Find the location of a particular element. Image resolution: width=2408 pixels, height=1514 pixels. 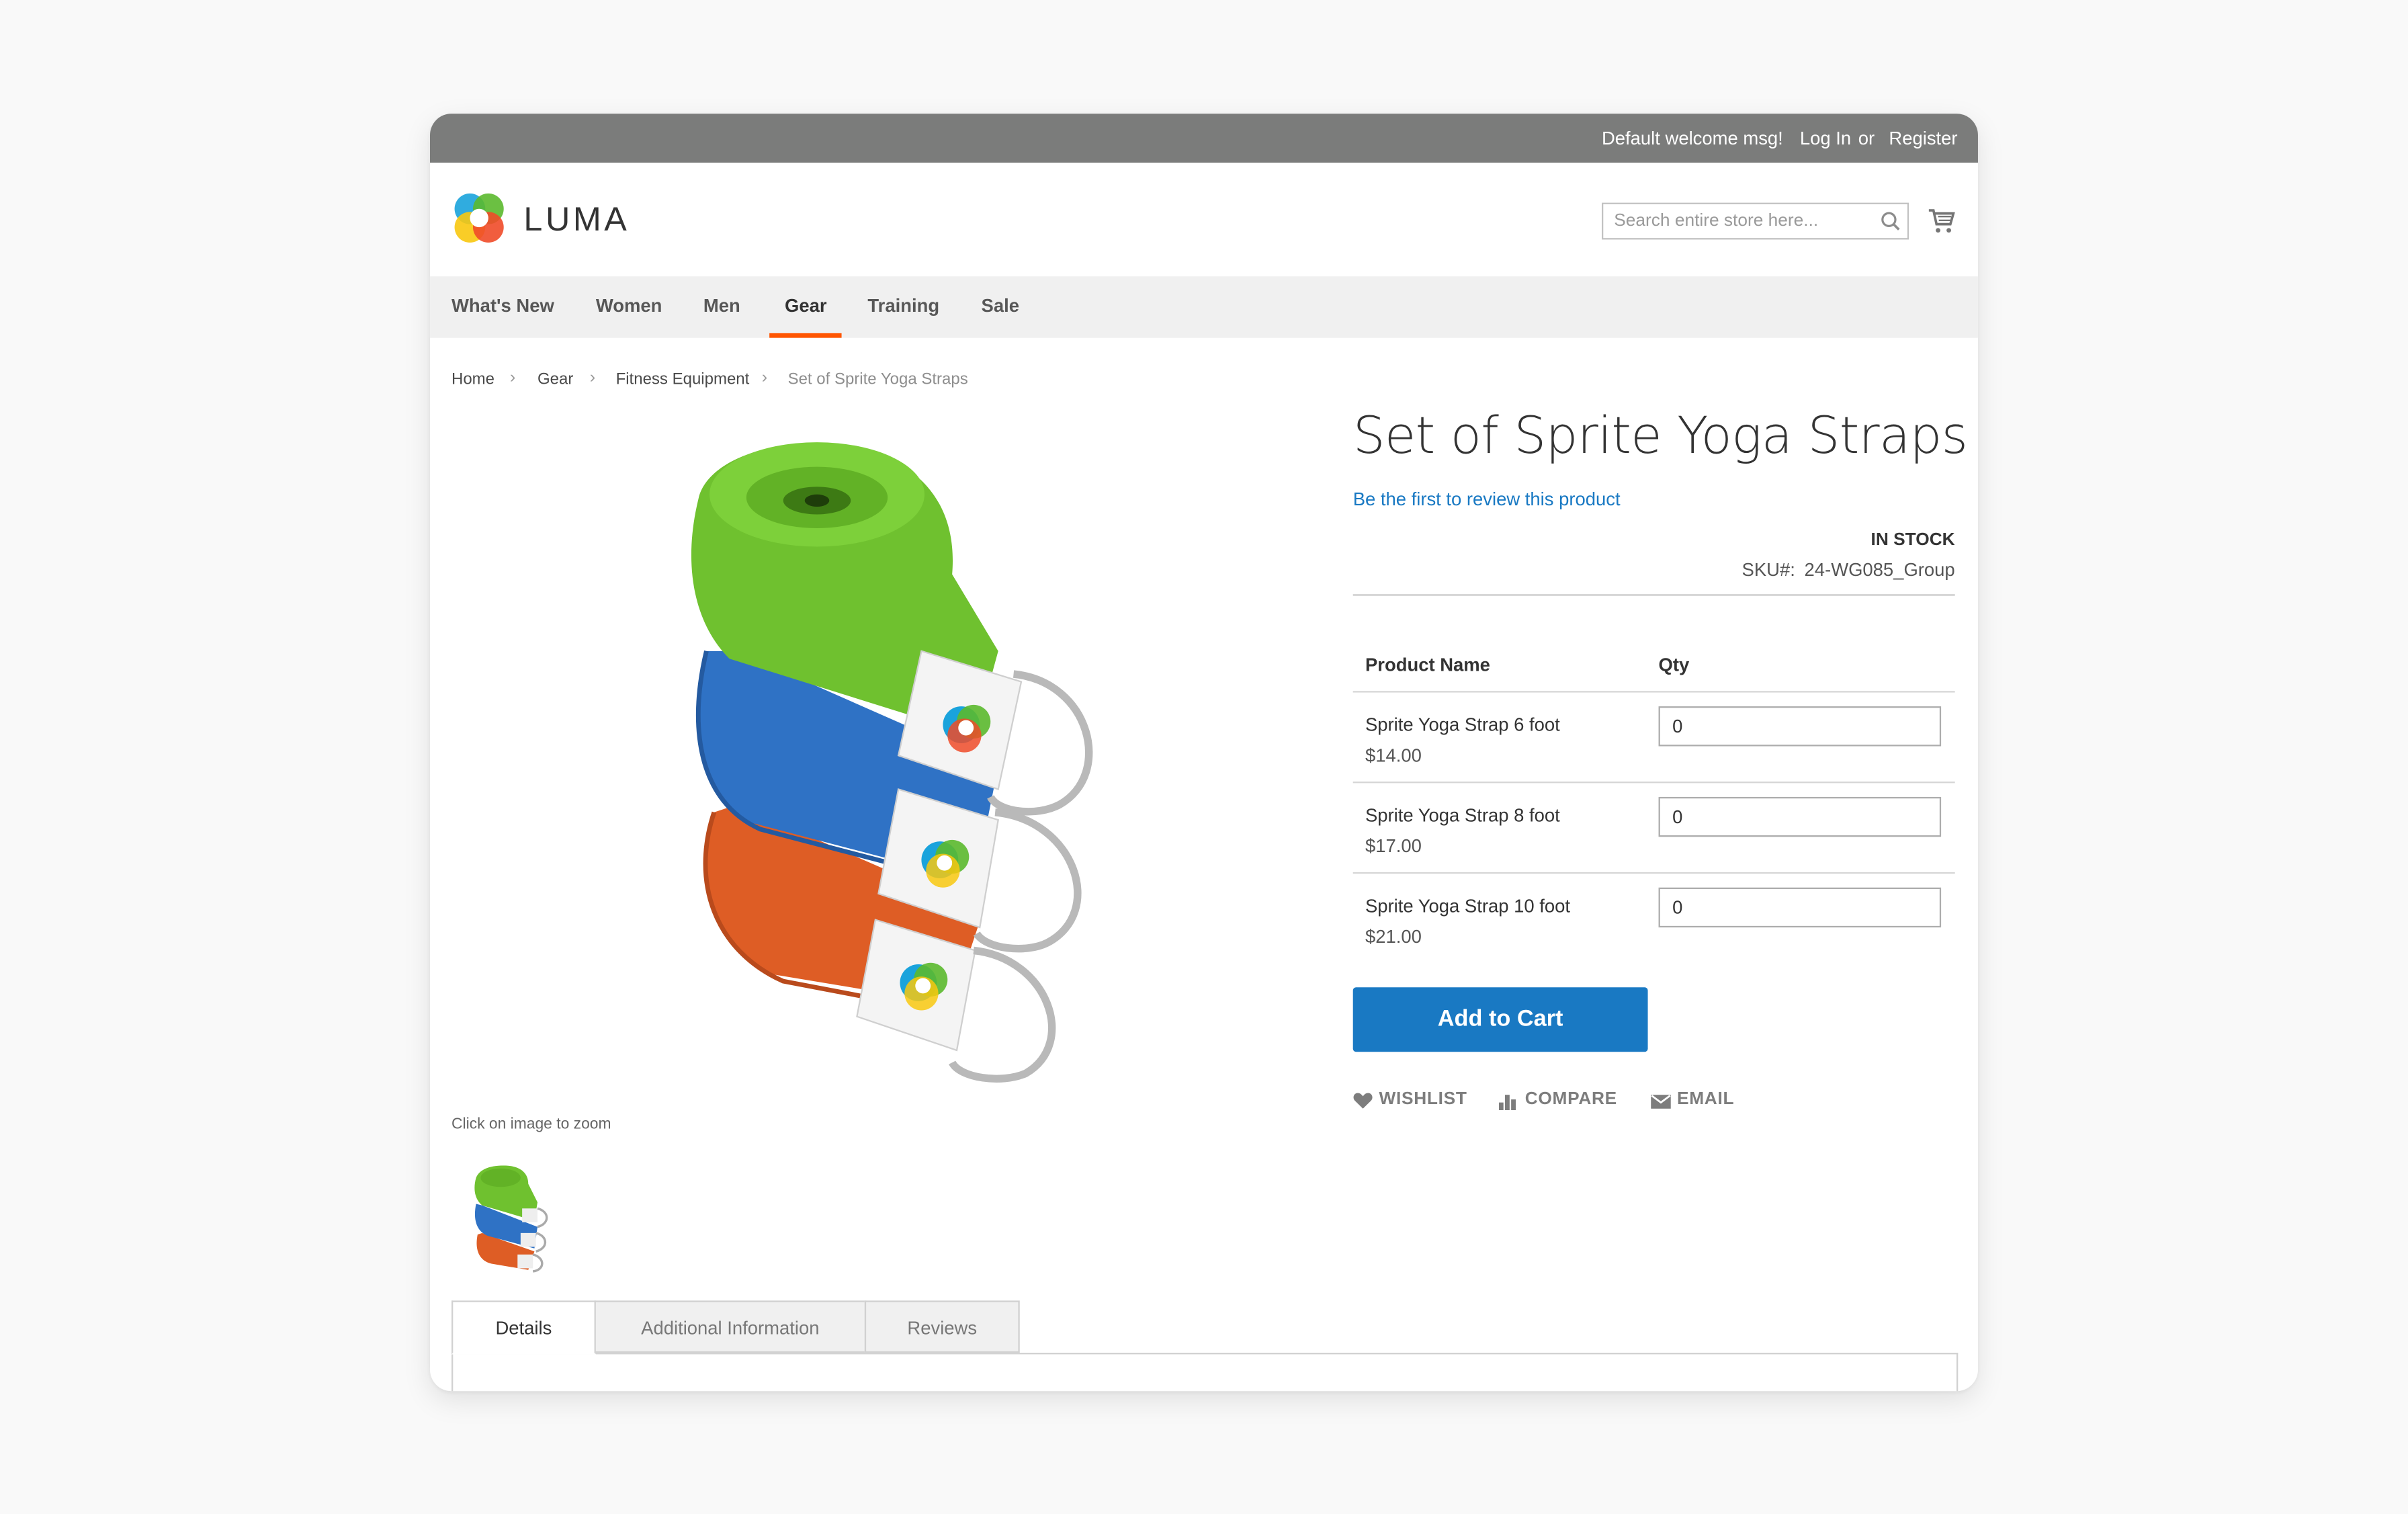

add-to-cart-button: Add to Cart is located at coordinates (1500, 1019).